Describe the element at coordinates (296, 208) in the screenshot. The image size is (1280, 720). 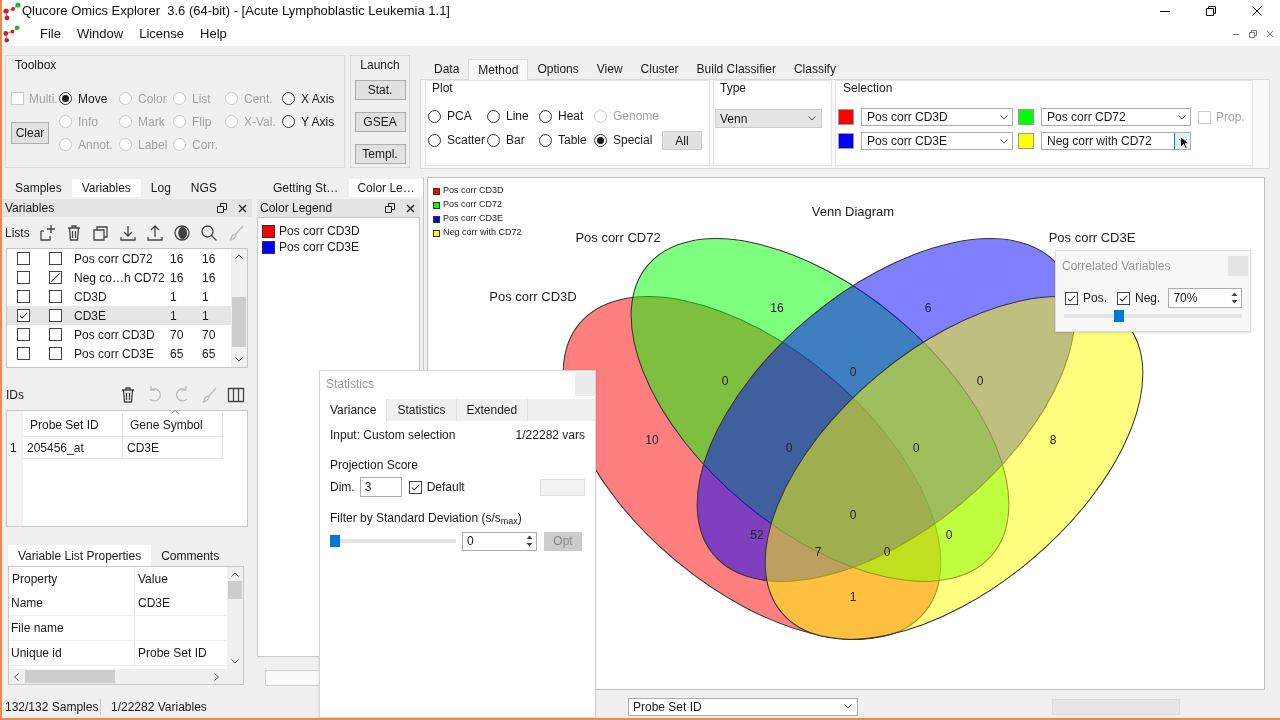
I see `panel-title: Color Legend` at that location.